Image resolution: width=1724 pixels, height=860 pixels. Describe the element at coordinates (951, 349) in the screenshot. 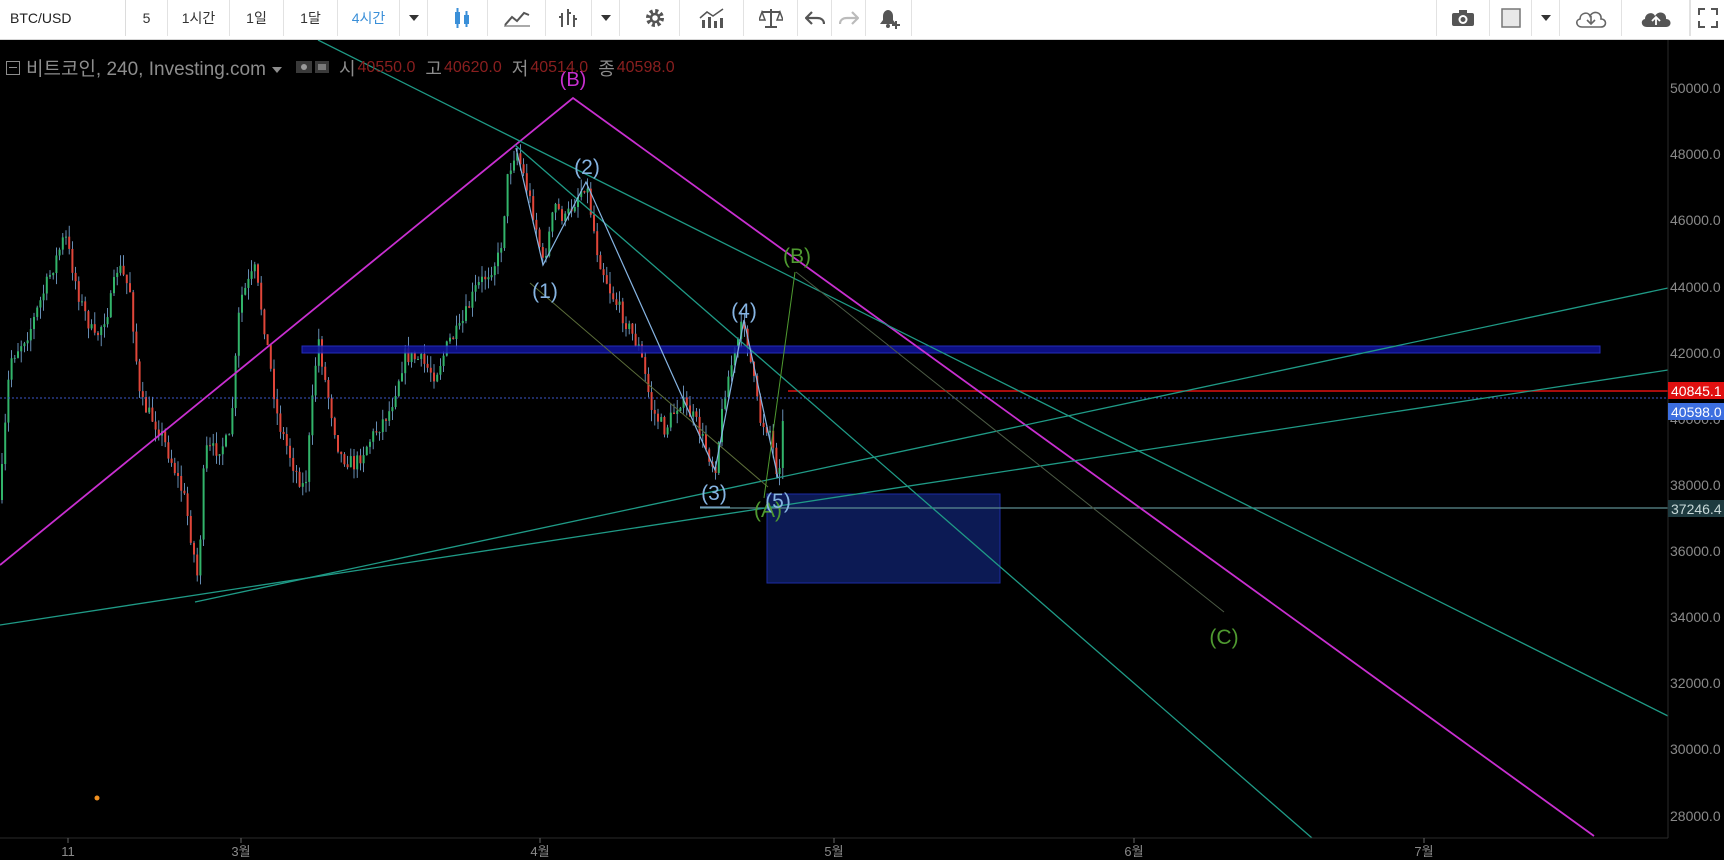

I see `resistance-zone` at that location.